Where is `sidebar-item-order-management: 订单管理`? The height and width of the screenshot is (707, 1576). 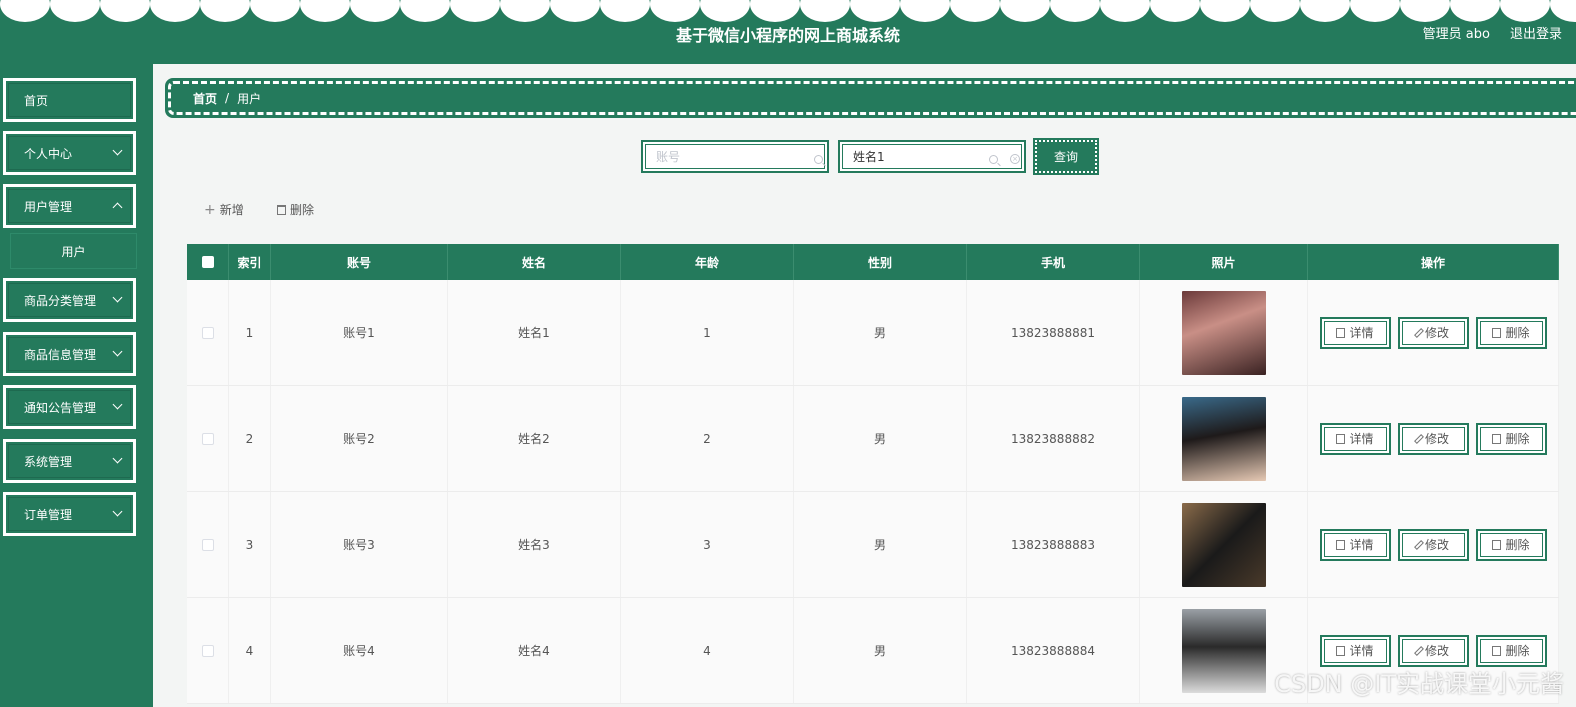 sidebar-item-order-management: 订单管理 is located at coordinates (69, 514).